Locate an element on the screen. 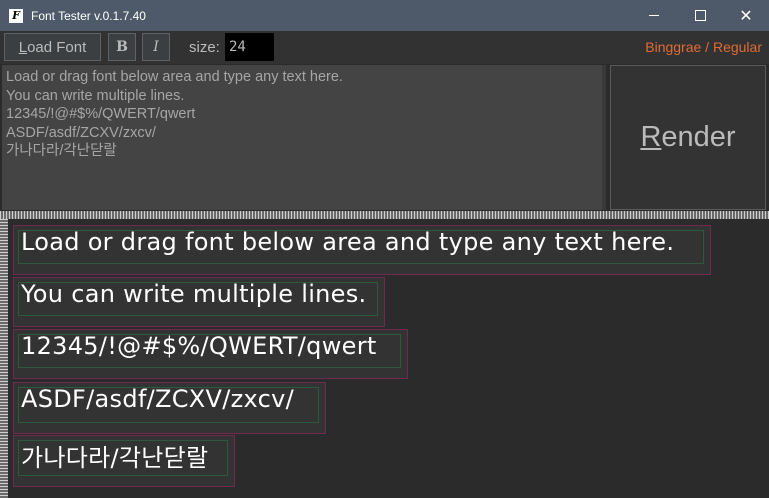  size-label: size: is located at coordinates (204, 47).